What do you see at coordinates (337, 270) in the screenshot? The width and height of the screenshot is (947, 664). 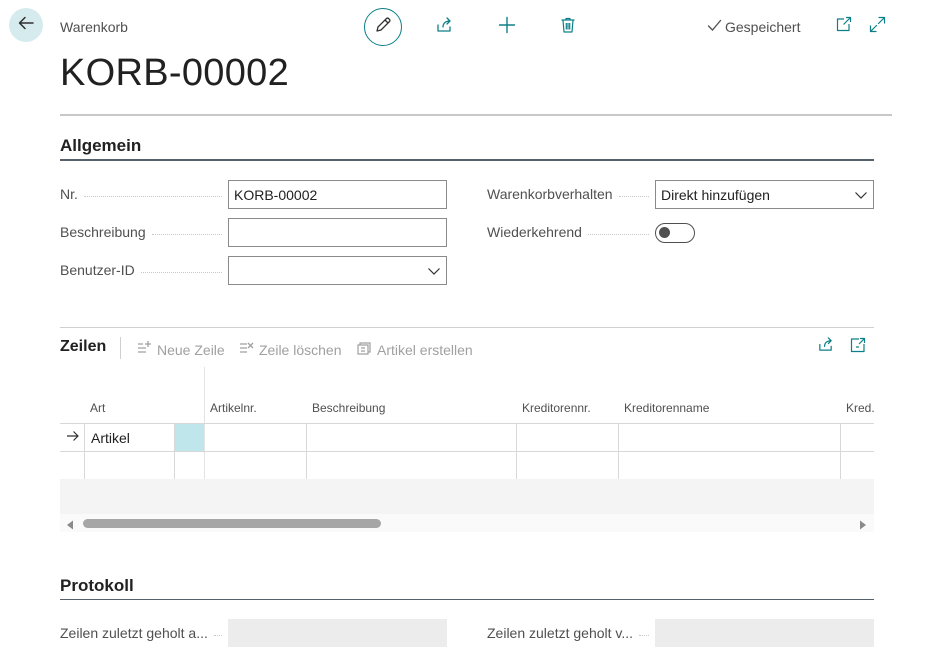 I see `benutzer-id-dropdown` at bounding box center [337, 270].